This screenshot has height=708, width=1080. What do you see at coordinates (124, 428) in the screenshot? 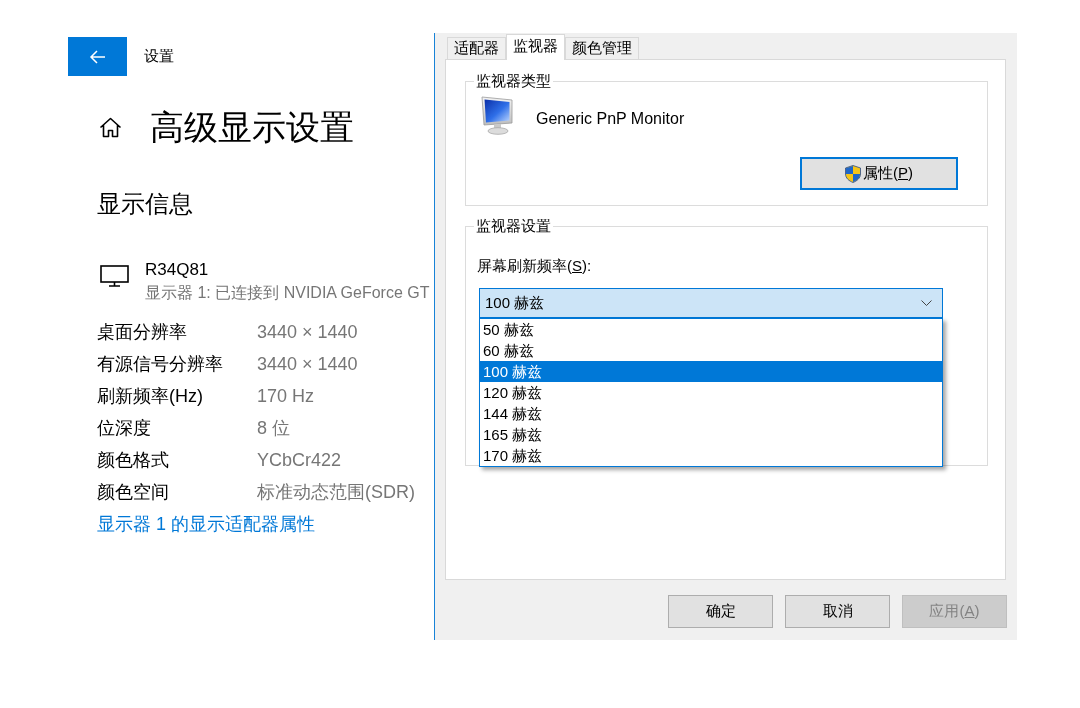
I see `info-label: 位深度` at bounding box center [124, 428].